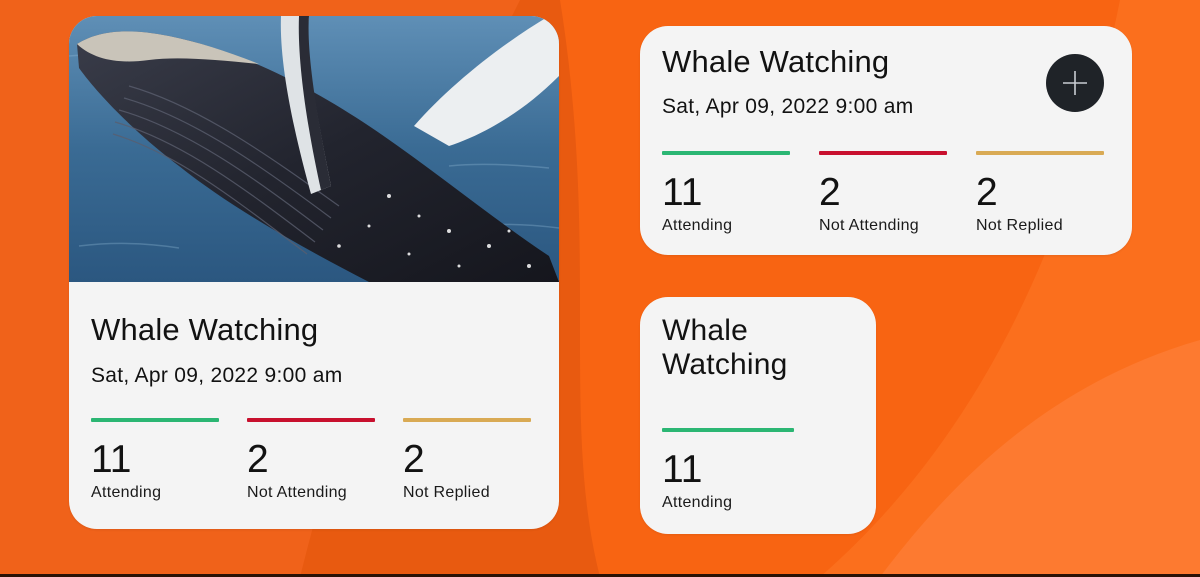 Image resolution: width=1200 pixels, height=577 pixels. I want to click on plus-icon, so click(1075, 83).